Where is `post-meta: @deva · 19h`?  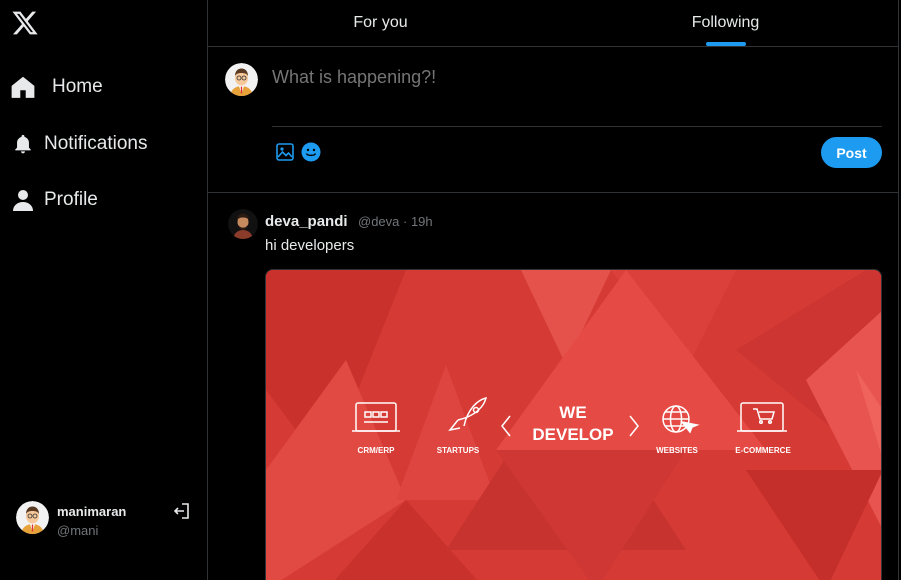 post-meta: @deva · 19h is located at coordinates (395, 221).